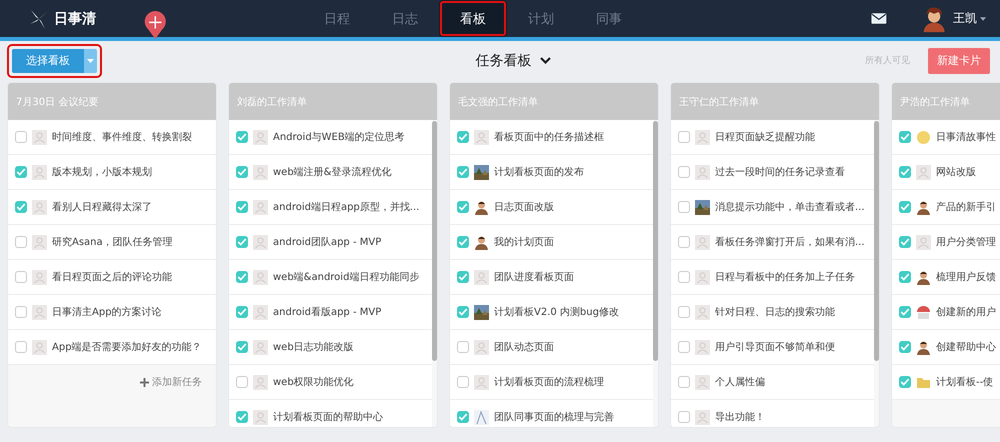 The image size is (1000, 442). Describe the element at coordinates (330, 277) in the screenshot. I see `task-row: web端&android端日程功能同步` at that location.